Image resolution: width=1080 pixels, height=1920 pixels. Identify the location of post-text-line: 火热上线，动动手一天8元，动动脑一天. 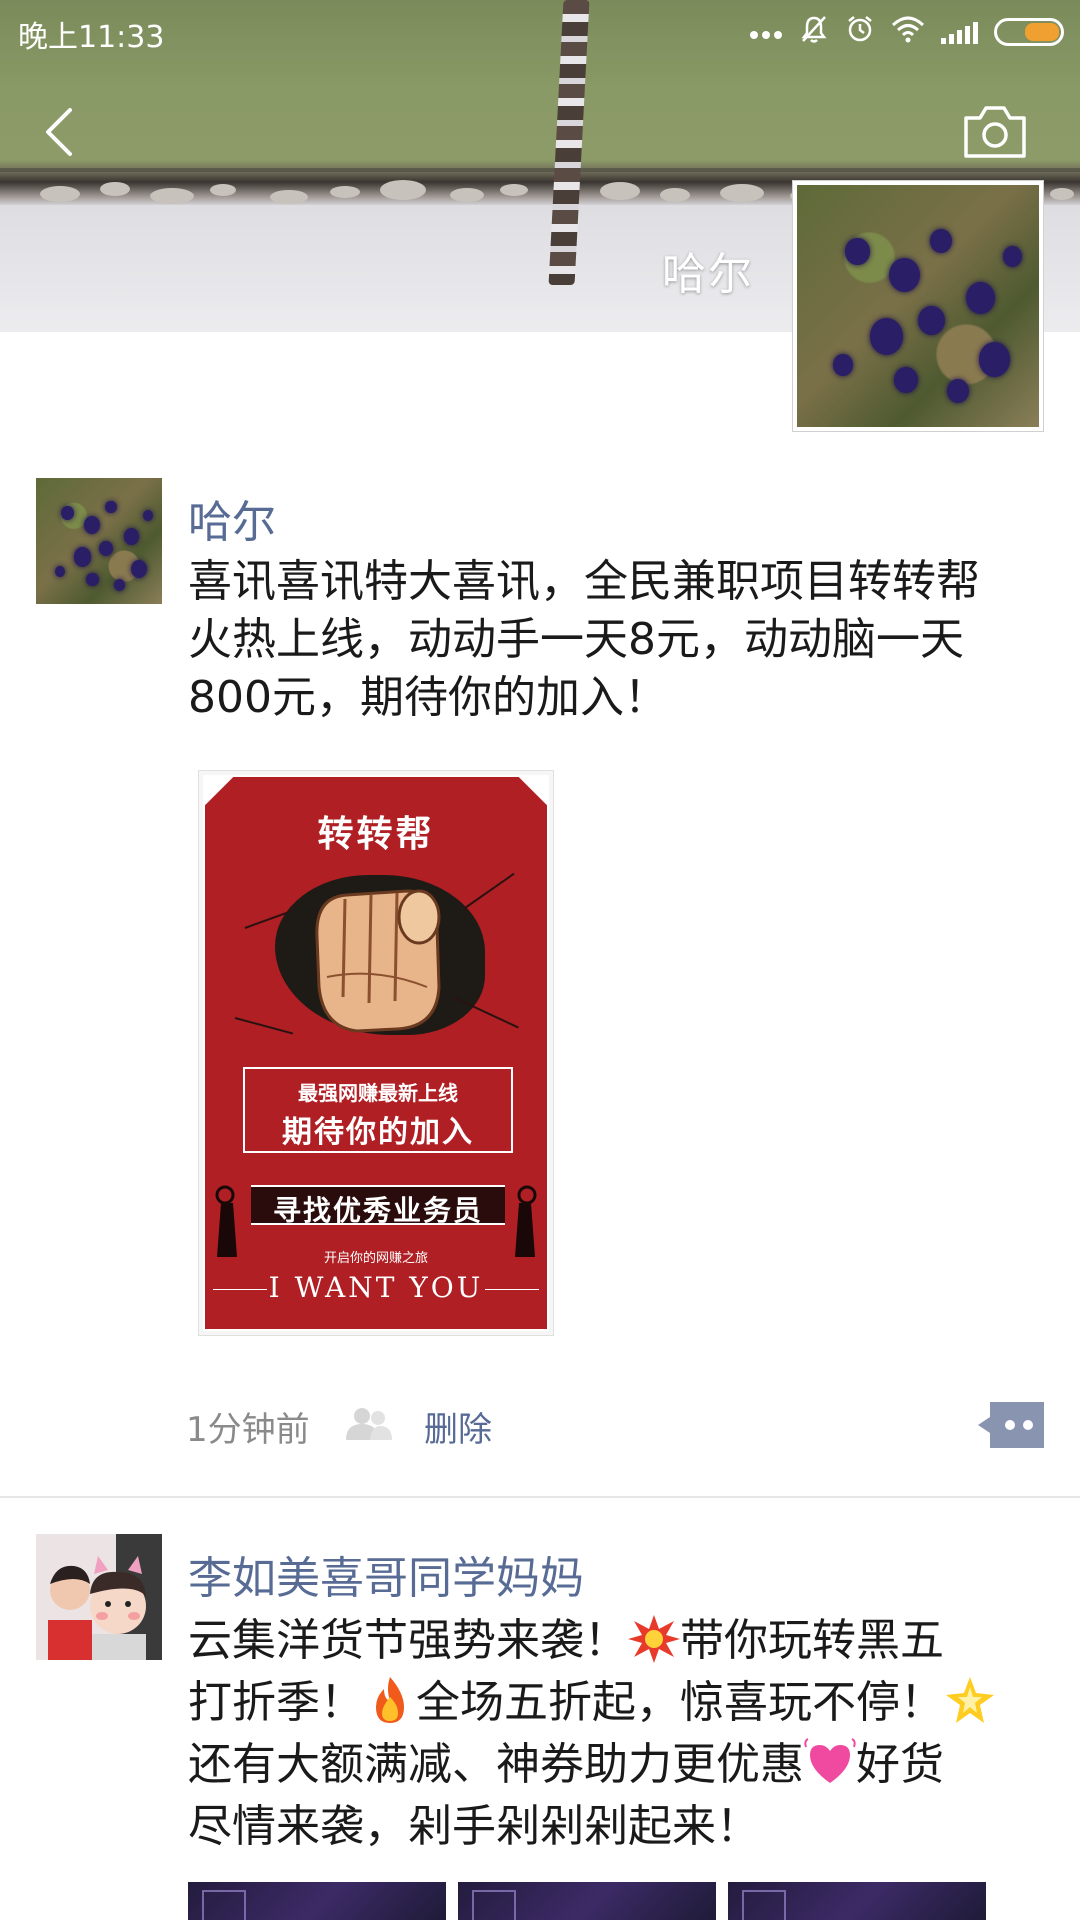
(576, 639).